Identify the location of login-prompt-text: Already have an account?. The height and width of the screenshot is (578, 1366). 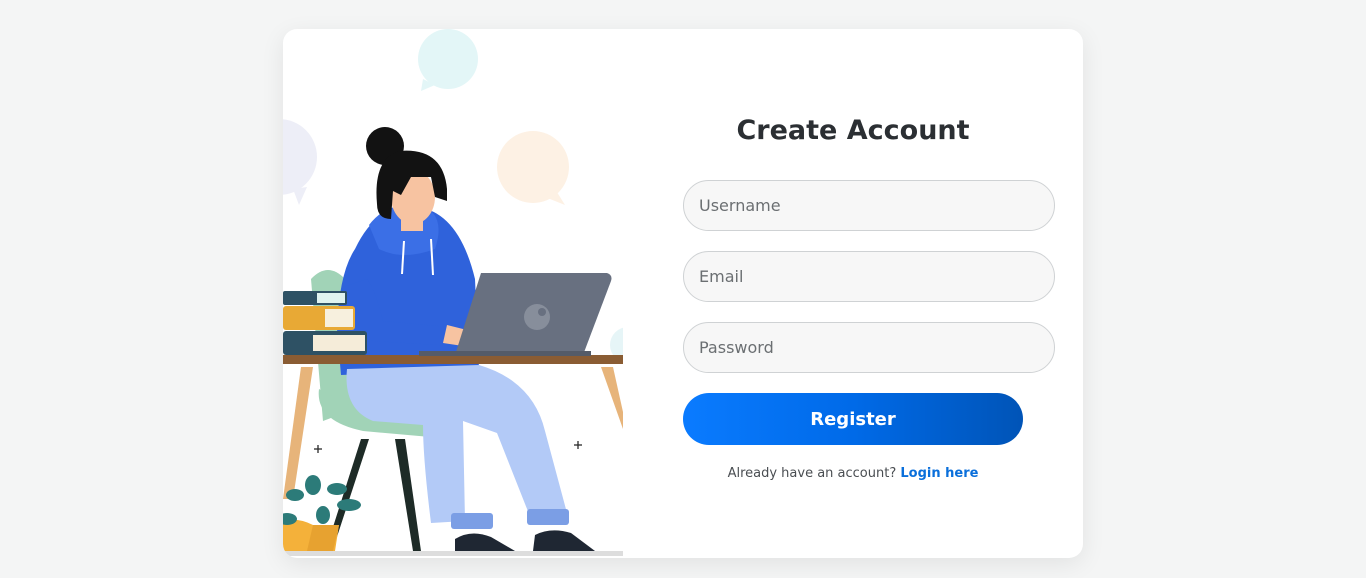
(812, 473).